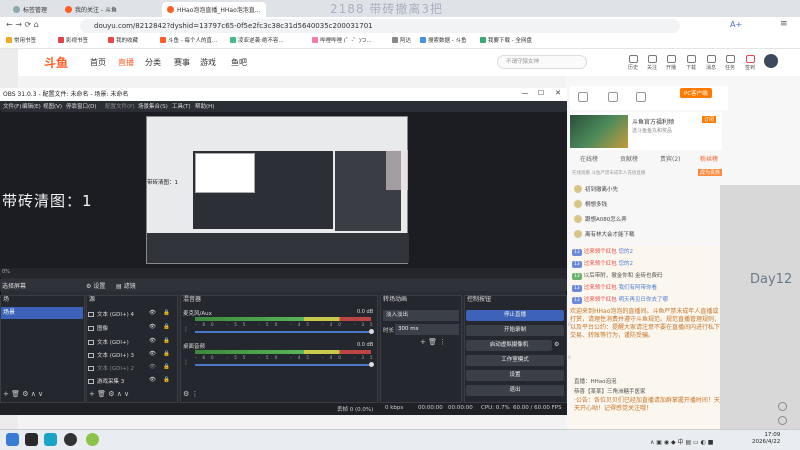  What do you see at coordinates (126, 285) in the screenshot?
I see `filters-button: ▤ 滤镜` at bounding box center [126, 285].